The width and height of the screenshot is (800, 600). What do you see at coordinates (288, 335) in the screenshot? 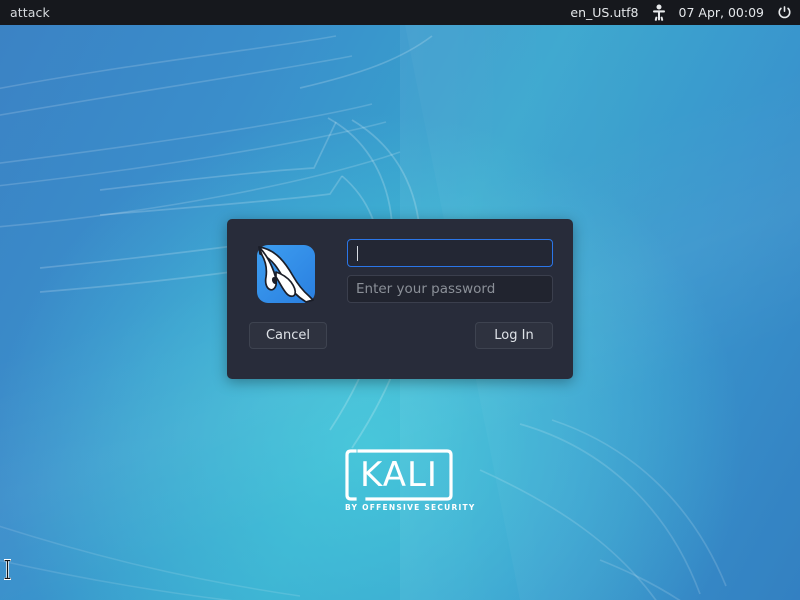
I see `cancel-button: Cancel` at bounding box center [288, 335].